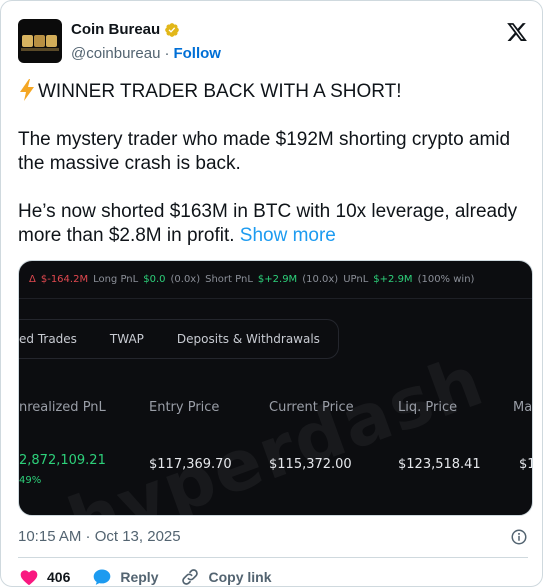  What do you see at coordinates (220, 91) in the screenshot?
I see `headline-text: WINNER TRADER BACK WITH A SHORT!` at bounding box center [220, 91].